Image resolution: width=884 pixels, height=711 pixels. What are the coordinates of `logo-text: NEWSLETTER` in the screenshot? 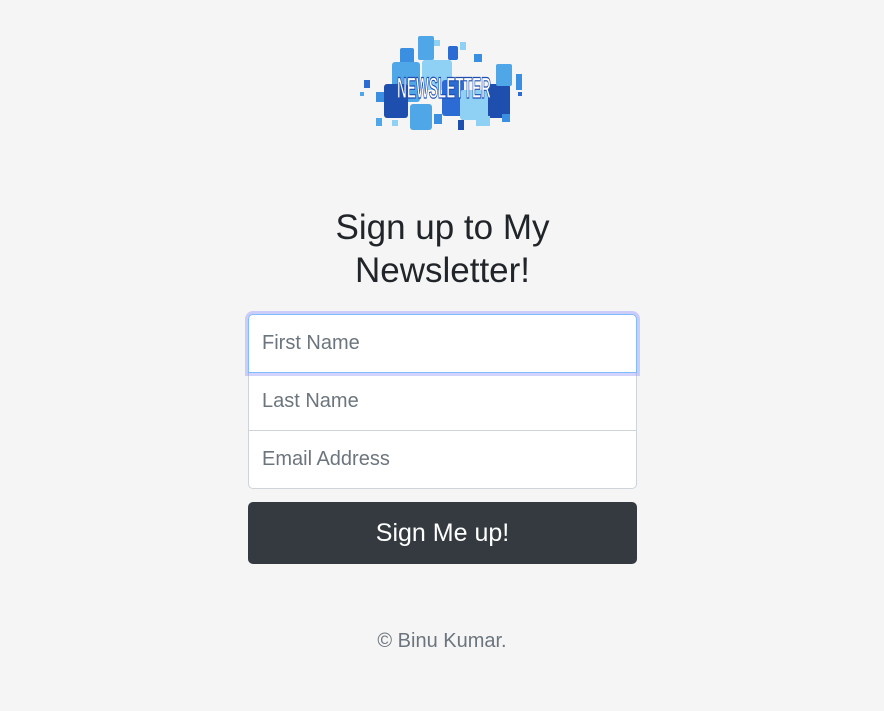 It's located at (444, 88).